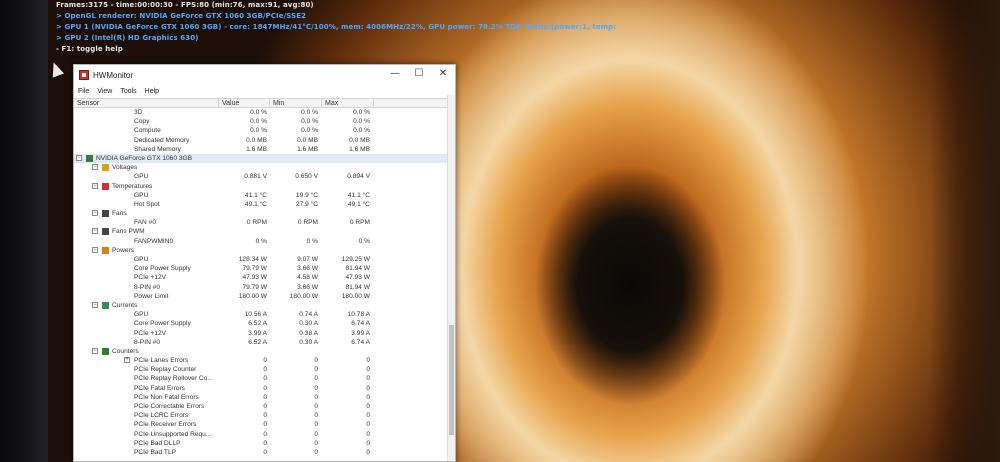 The width and height of the screenshot is (1000, 462). I want to click on sensor-row: PCIe Replay Rollover Co... 0 0 0, so click(264, 378).